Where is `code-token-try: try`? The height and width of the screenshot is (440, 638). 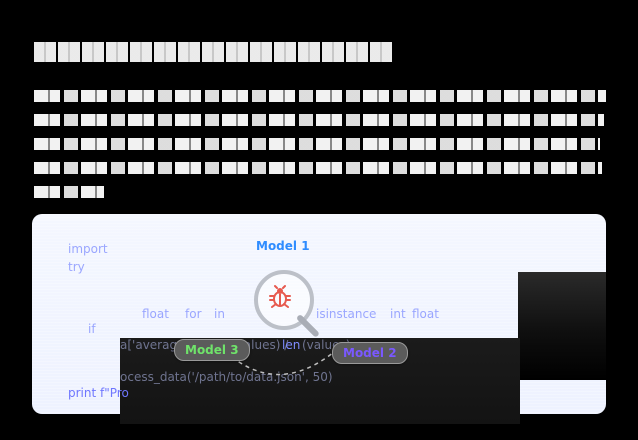
code-token-try: try is located at coordinates (76, 267).